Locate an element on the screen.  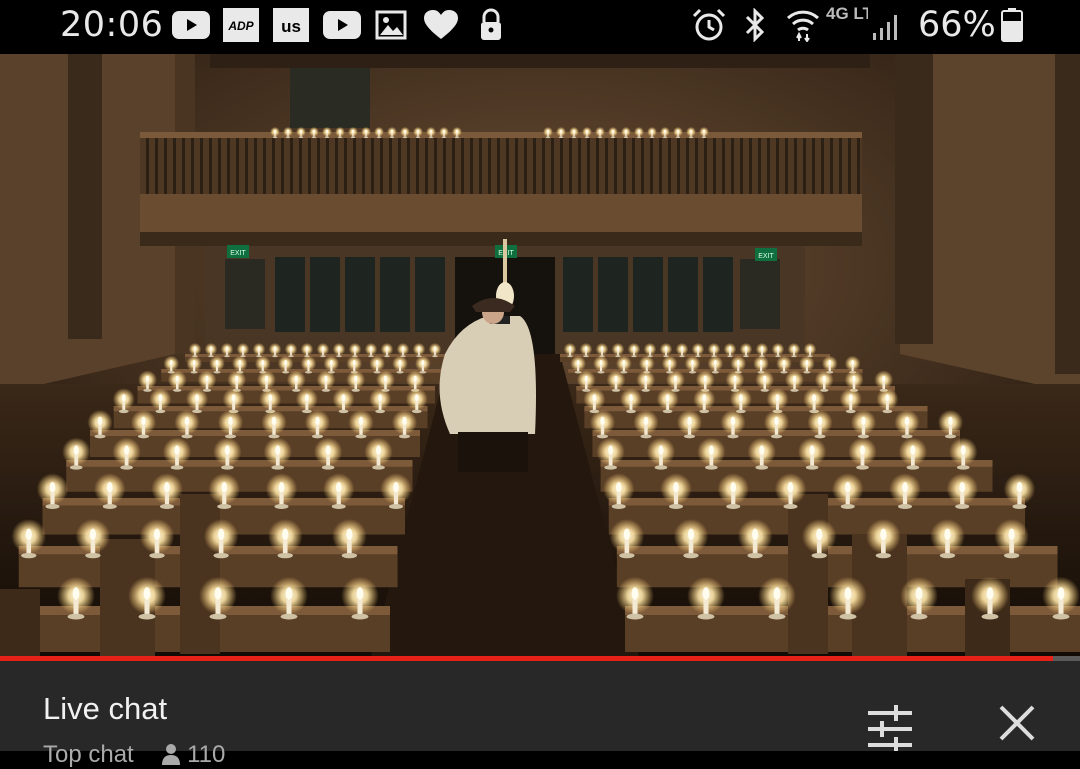
pew-end is located at coordinates (808, 574).